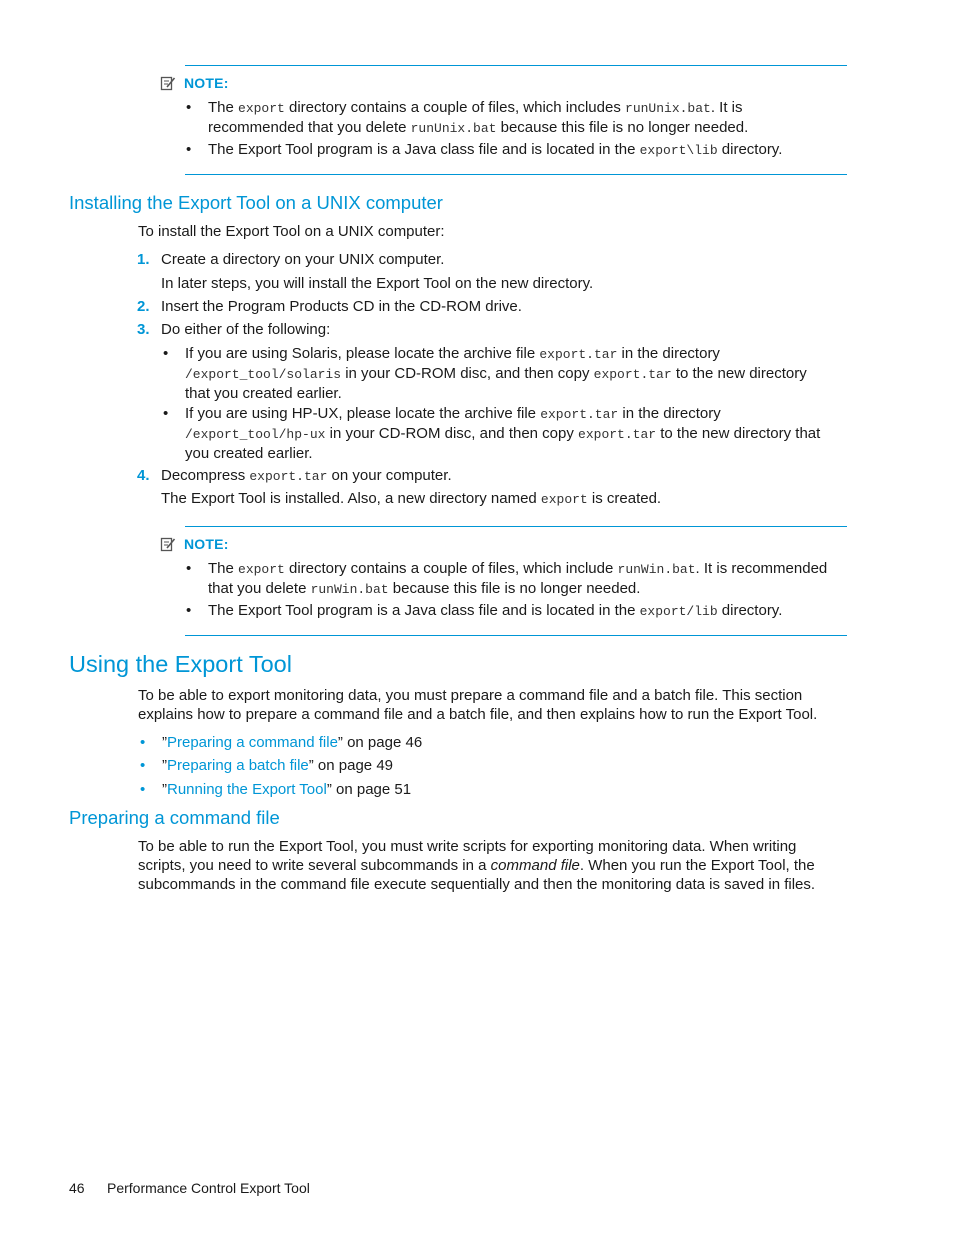  What do you see at coordinates (516, 65) in the screenshot?
I see `note1-top-rule` at bounding box center [516, 65].